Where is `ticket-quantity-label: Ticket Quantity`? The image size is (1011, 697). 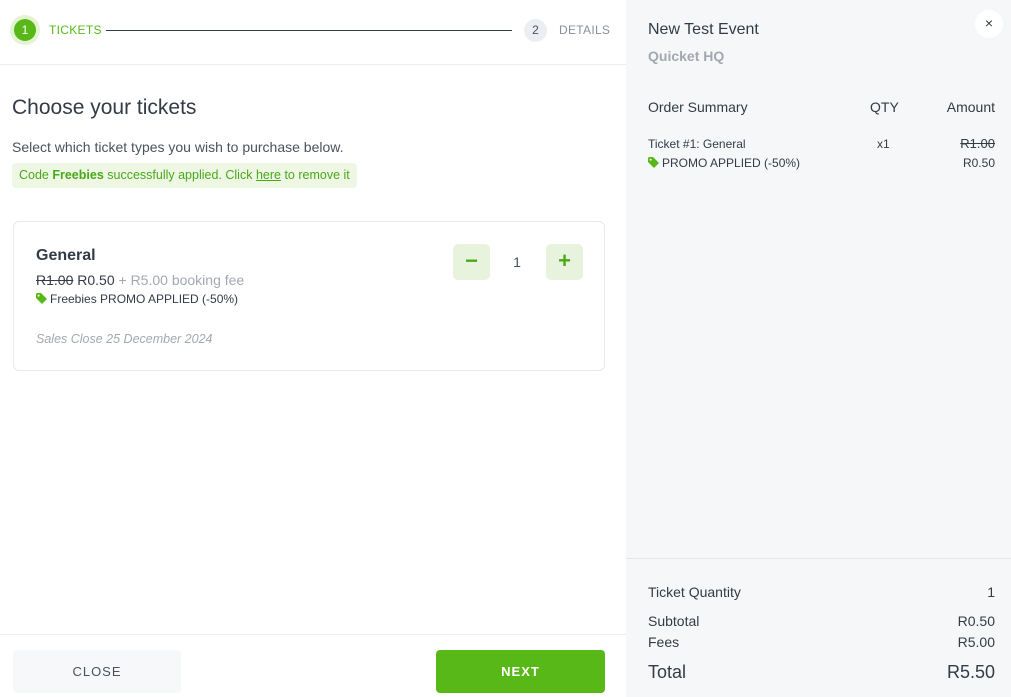 ticket-quantity-label: Ticket Quantity is located at coordinates (694, 592).